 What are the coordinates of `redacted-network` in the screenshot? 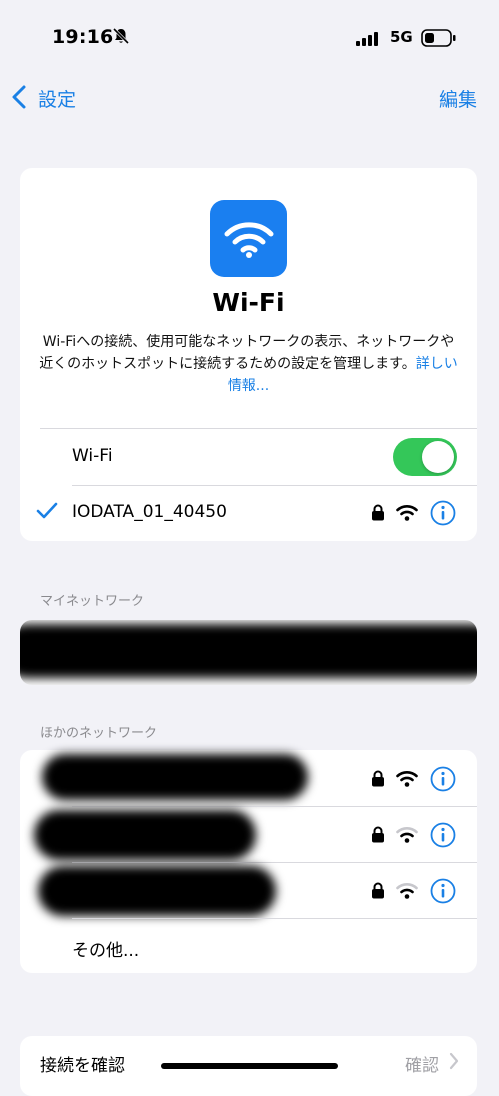 It's located at (248, 651).